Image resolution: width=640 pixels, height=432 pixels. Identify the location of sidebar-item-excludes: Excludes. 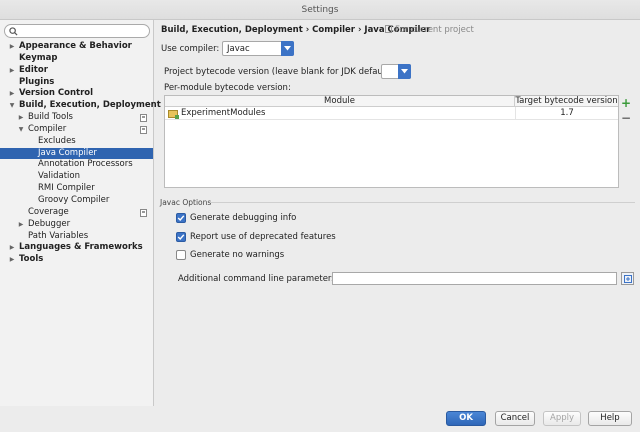
(76, 142).